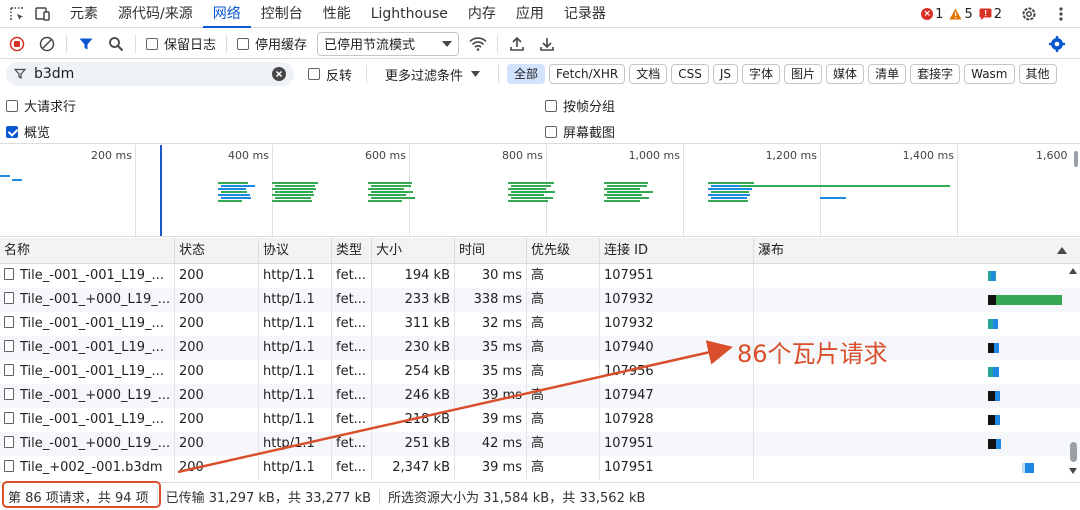  What do you see at coordinates (585, 14) in the screenshot?
I see `tab-recorder: 记录器` at bounding box center [585, 14].